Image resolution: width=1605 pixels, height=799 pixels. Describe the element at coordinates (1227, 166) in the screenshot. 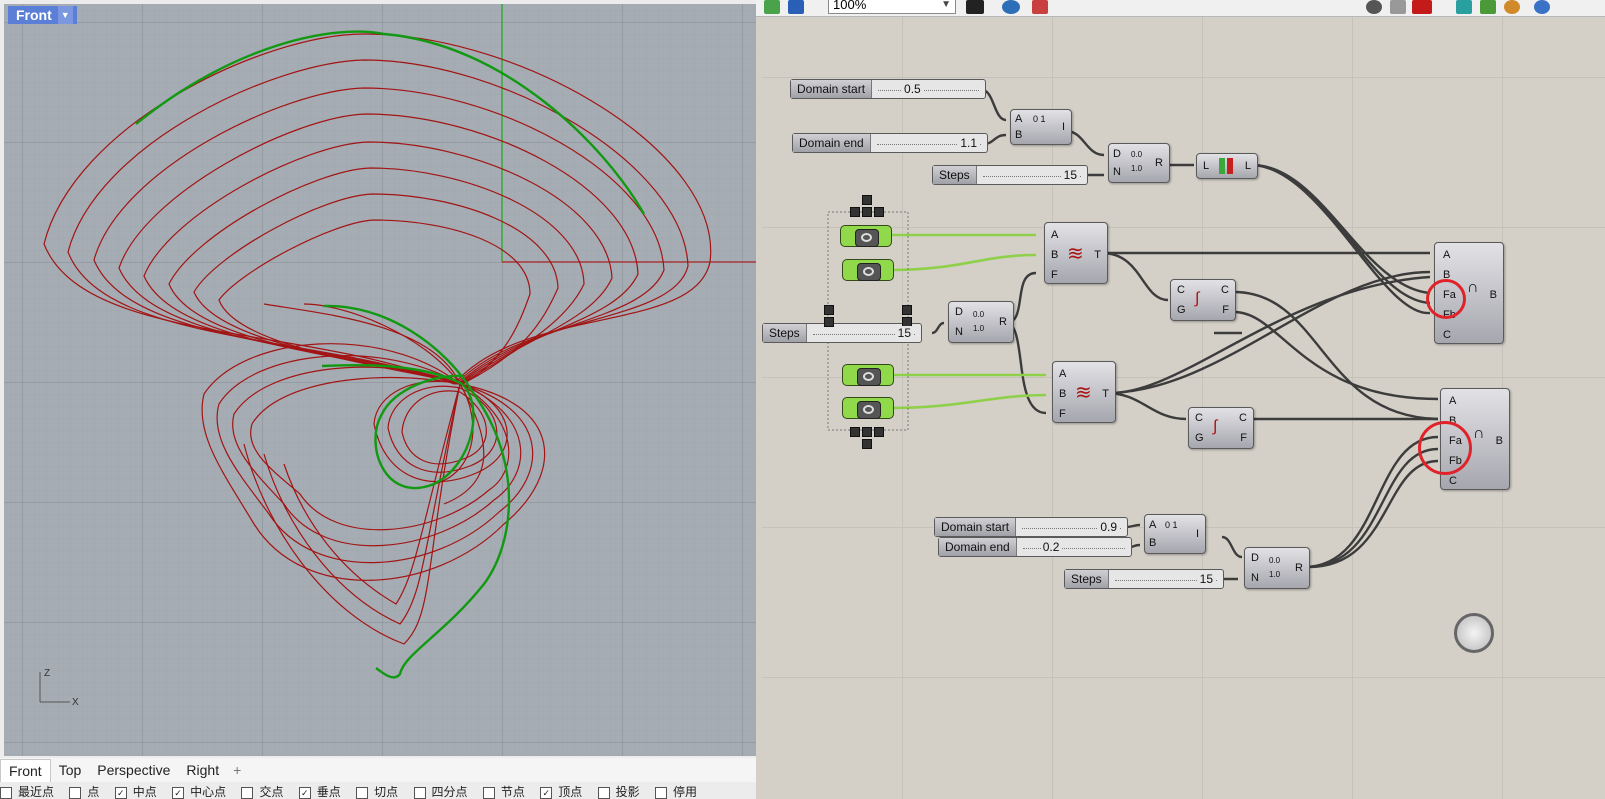

I see `list-node: L L` at that location.